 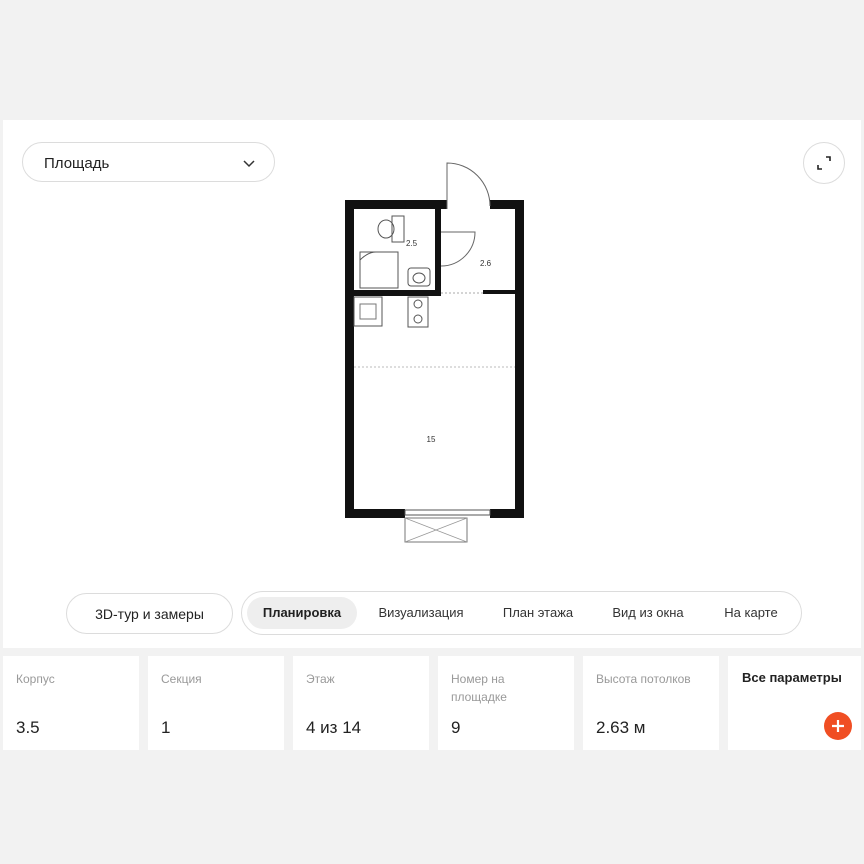 I want to click on tab-planirovka: Планировка, so click(x=302, y=613).